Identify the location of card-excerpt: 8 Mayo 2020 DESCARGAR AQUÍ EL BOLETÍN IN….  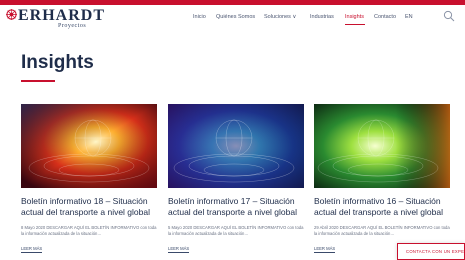
(89, 230).